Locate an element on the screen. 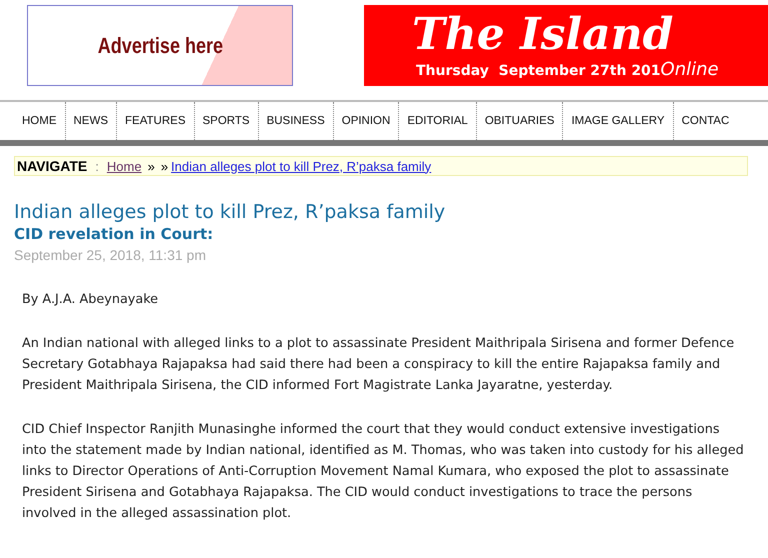  advert-text: Advertise here is located at coordinates (160, 45).